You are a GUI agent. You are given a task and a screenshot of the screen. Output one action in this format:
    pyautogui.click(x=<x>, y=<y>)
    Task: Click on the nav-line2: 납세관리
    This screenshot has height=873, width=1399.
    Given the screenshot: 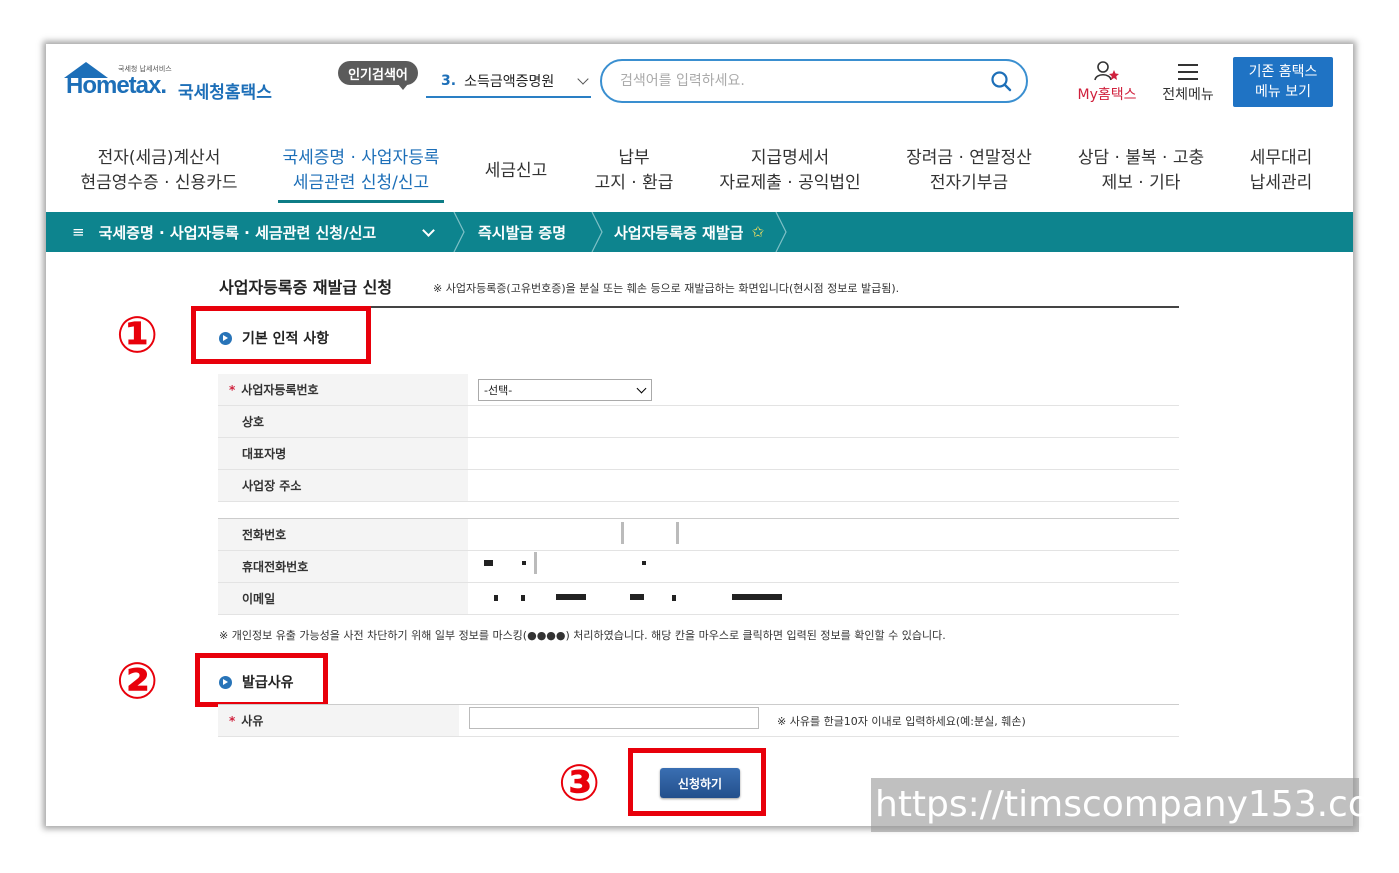 What is the action you would take?
    pyautogui.click(x=1281, y=183)
    